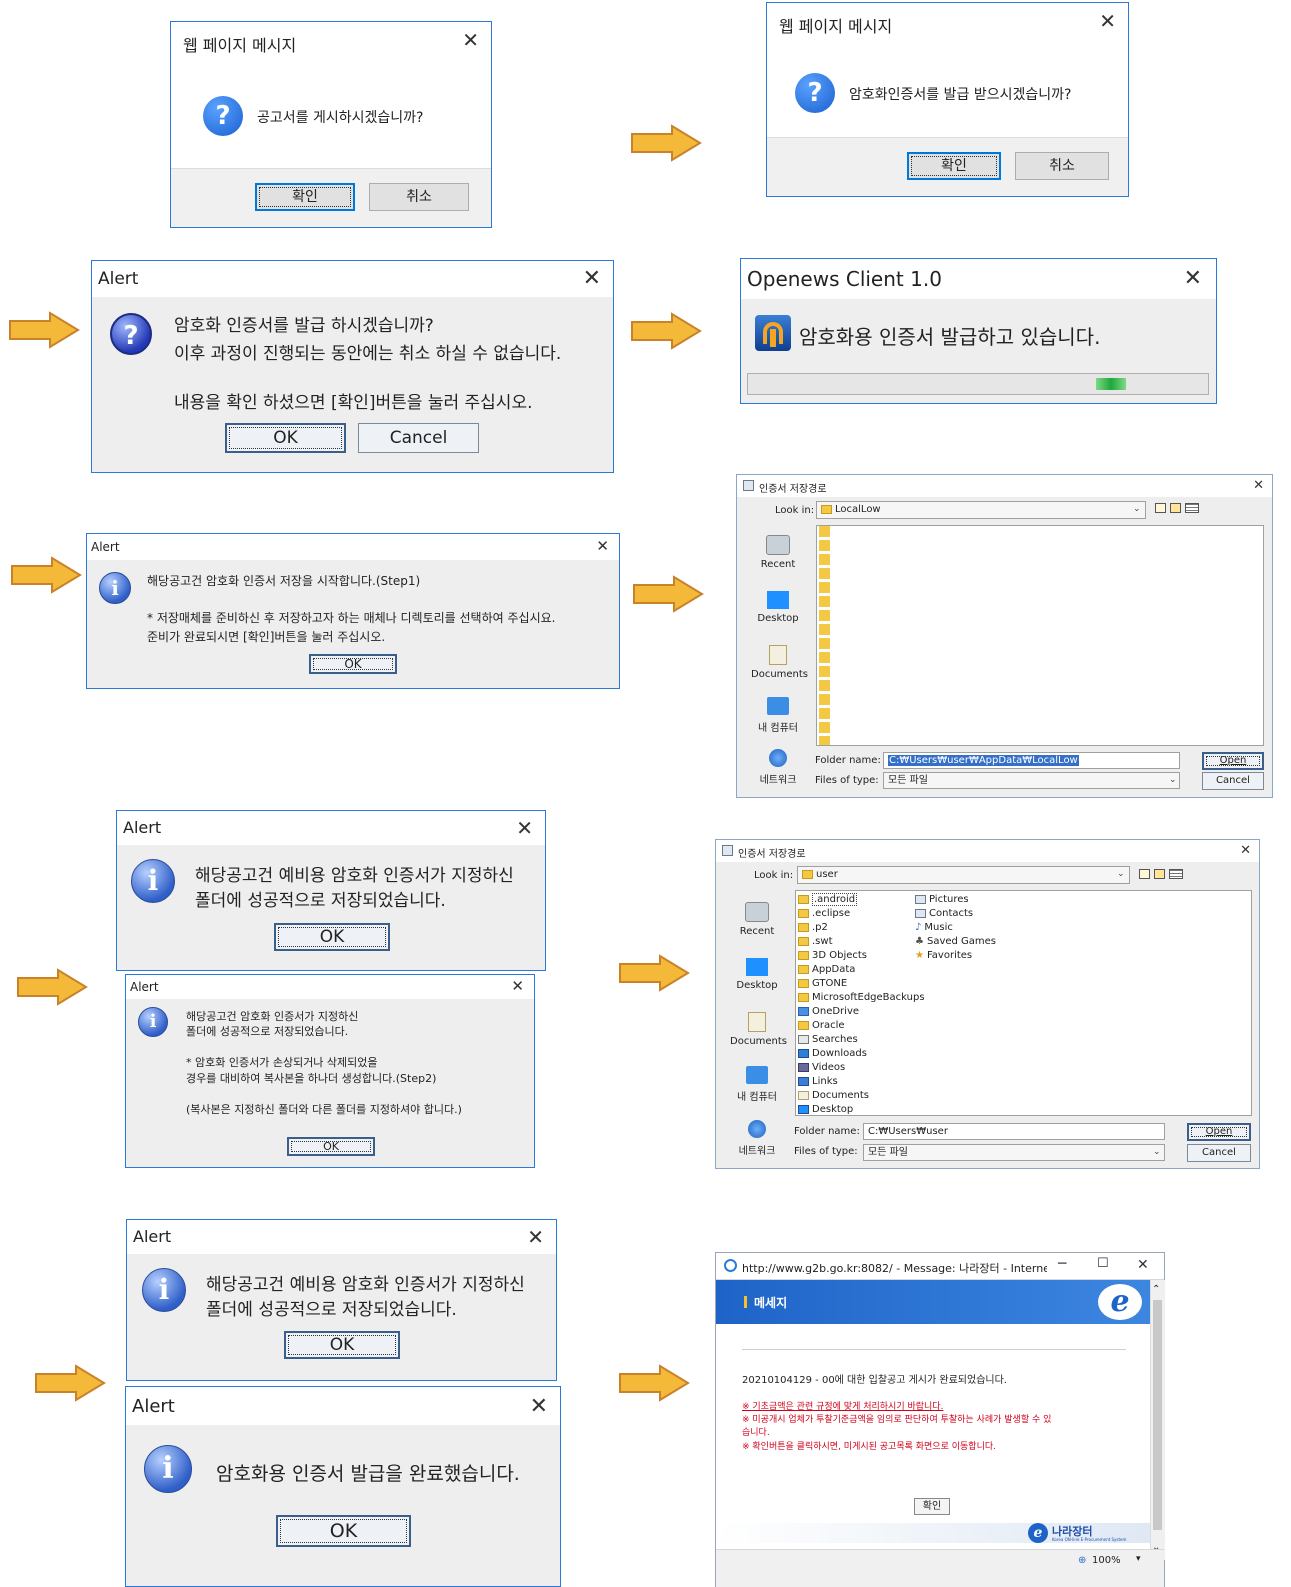 This screenshot has width=1291, height=1587. What do you see at coordinates (861, 998) in the screenshot?
I see `list-item: MicrosoftEdgeBackups` at bounding box center [861, 998].